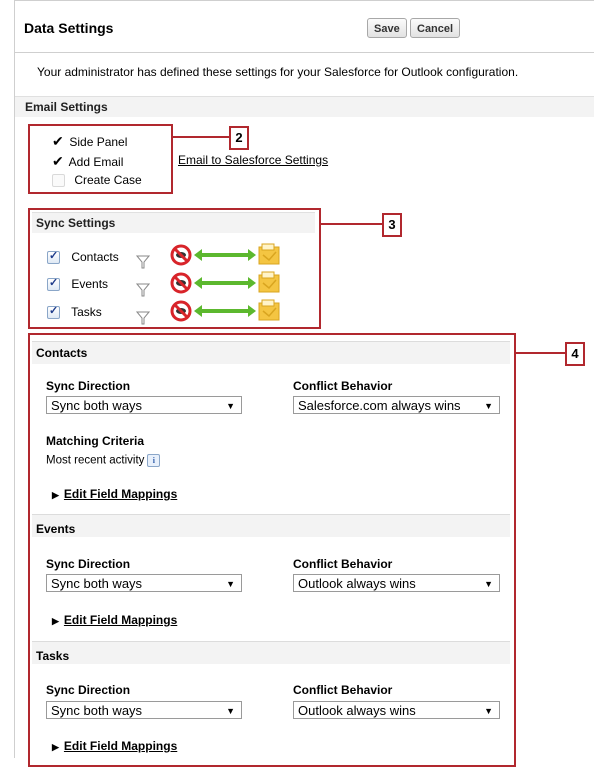 The height and width of the screenshot is (767, 594). Describe the element at coordinates (387, 28) in the screenshot. I see `save-button: Save` at that location.